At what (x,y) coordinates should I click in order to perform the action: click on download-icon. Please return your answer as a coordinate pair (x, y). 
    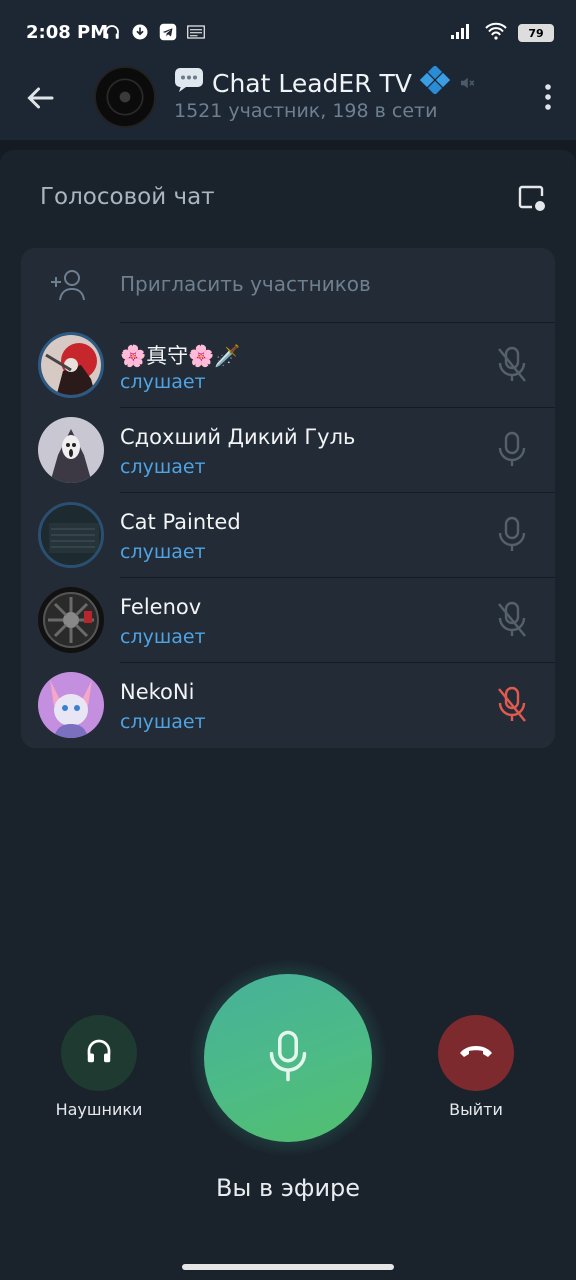
    Looking at the image, I should click on (140, 32).